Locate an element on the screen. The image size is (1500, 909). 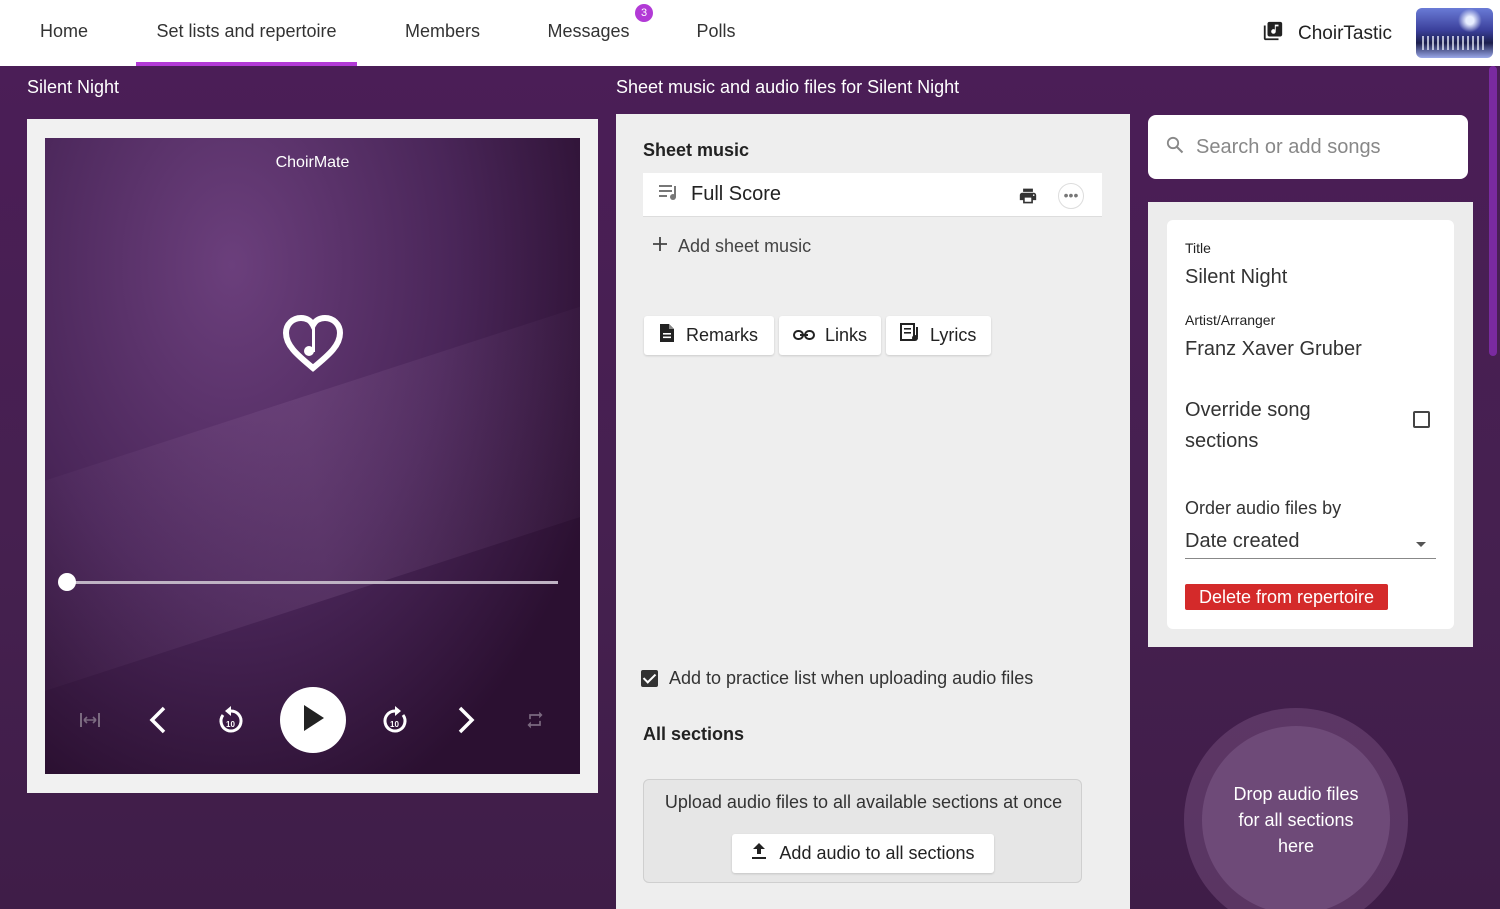
song-search-box is located at coordinates (1308, 147).